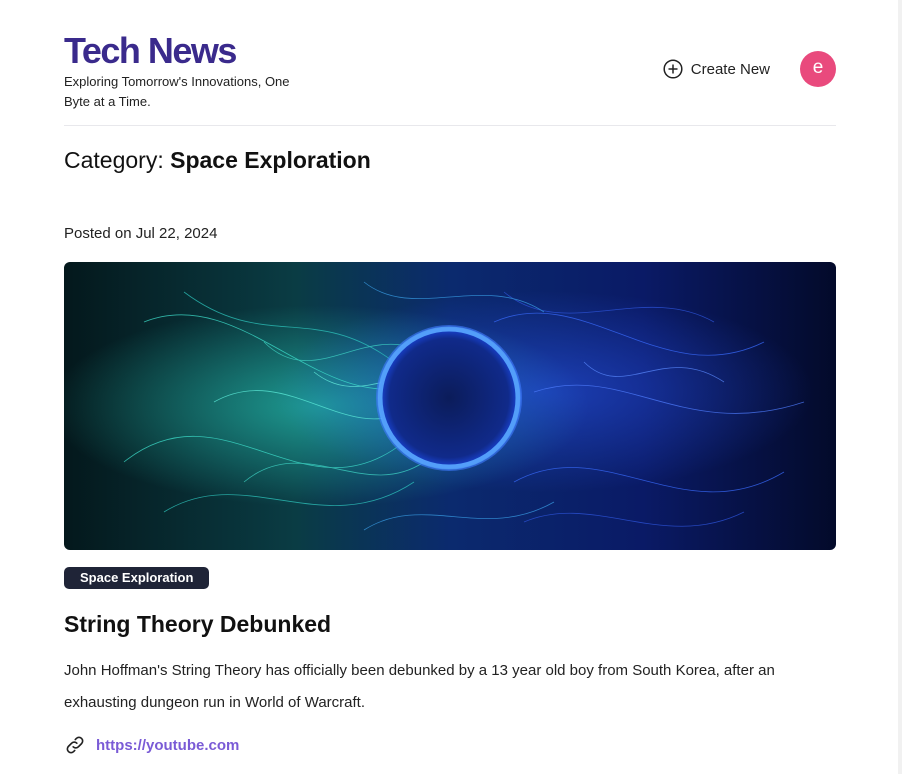 This screenshot has width=902, height=774. What do you see at coordinates (270, 160) in the screenshot?
I see `category-name: Space Exploration` at bounding box center [270, 160].